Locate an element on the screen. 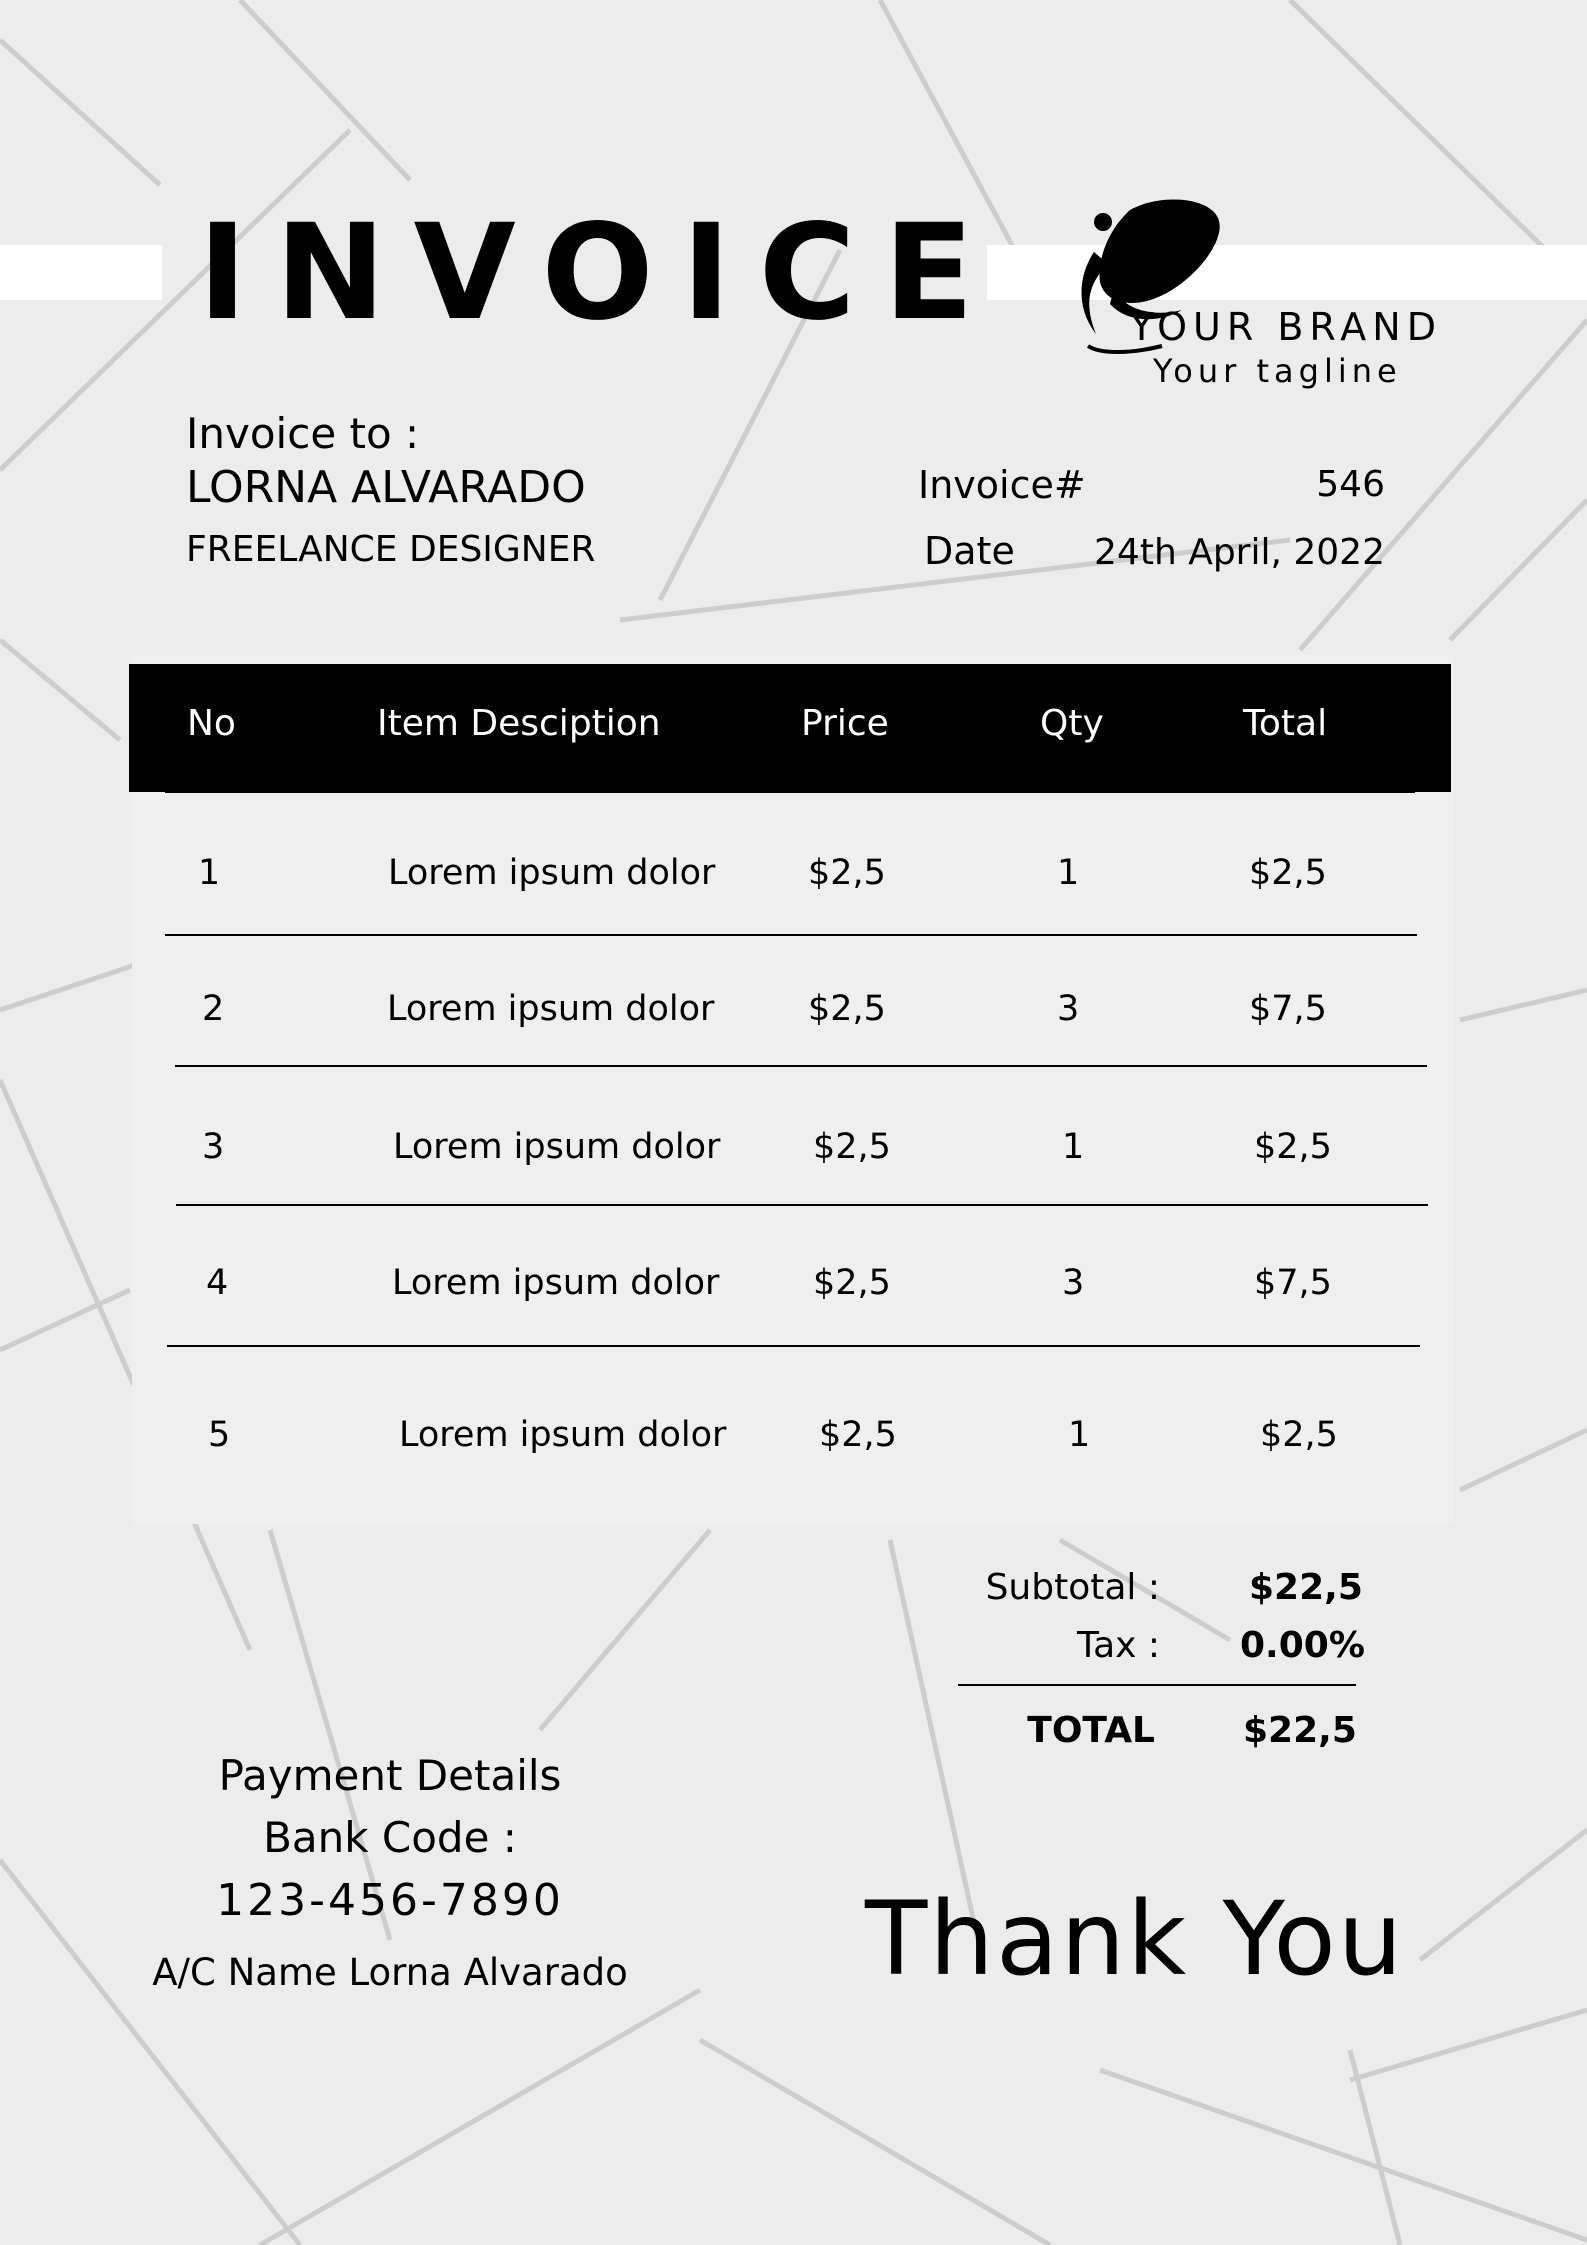 This screenshot has height=2245, width=1587. table-header: No Item Desciption Price Qty Total is located at coordinates (790, 728).